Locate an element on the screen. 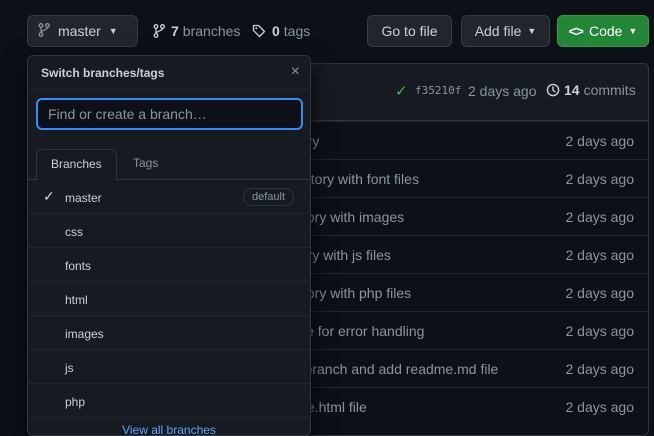 The image size is (654, 436). branches-link: 7 branches is located at coordinates (196, 31).